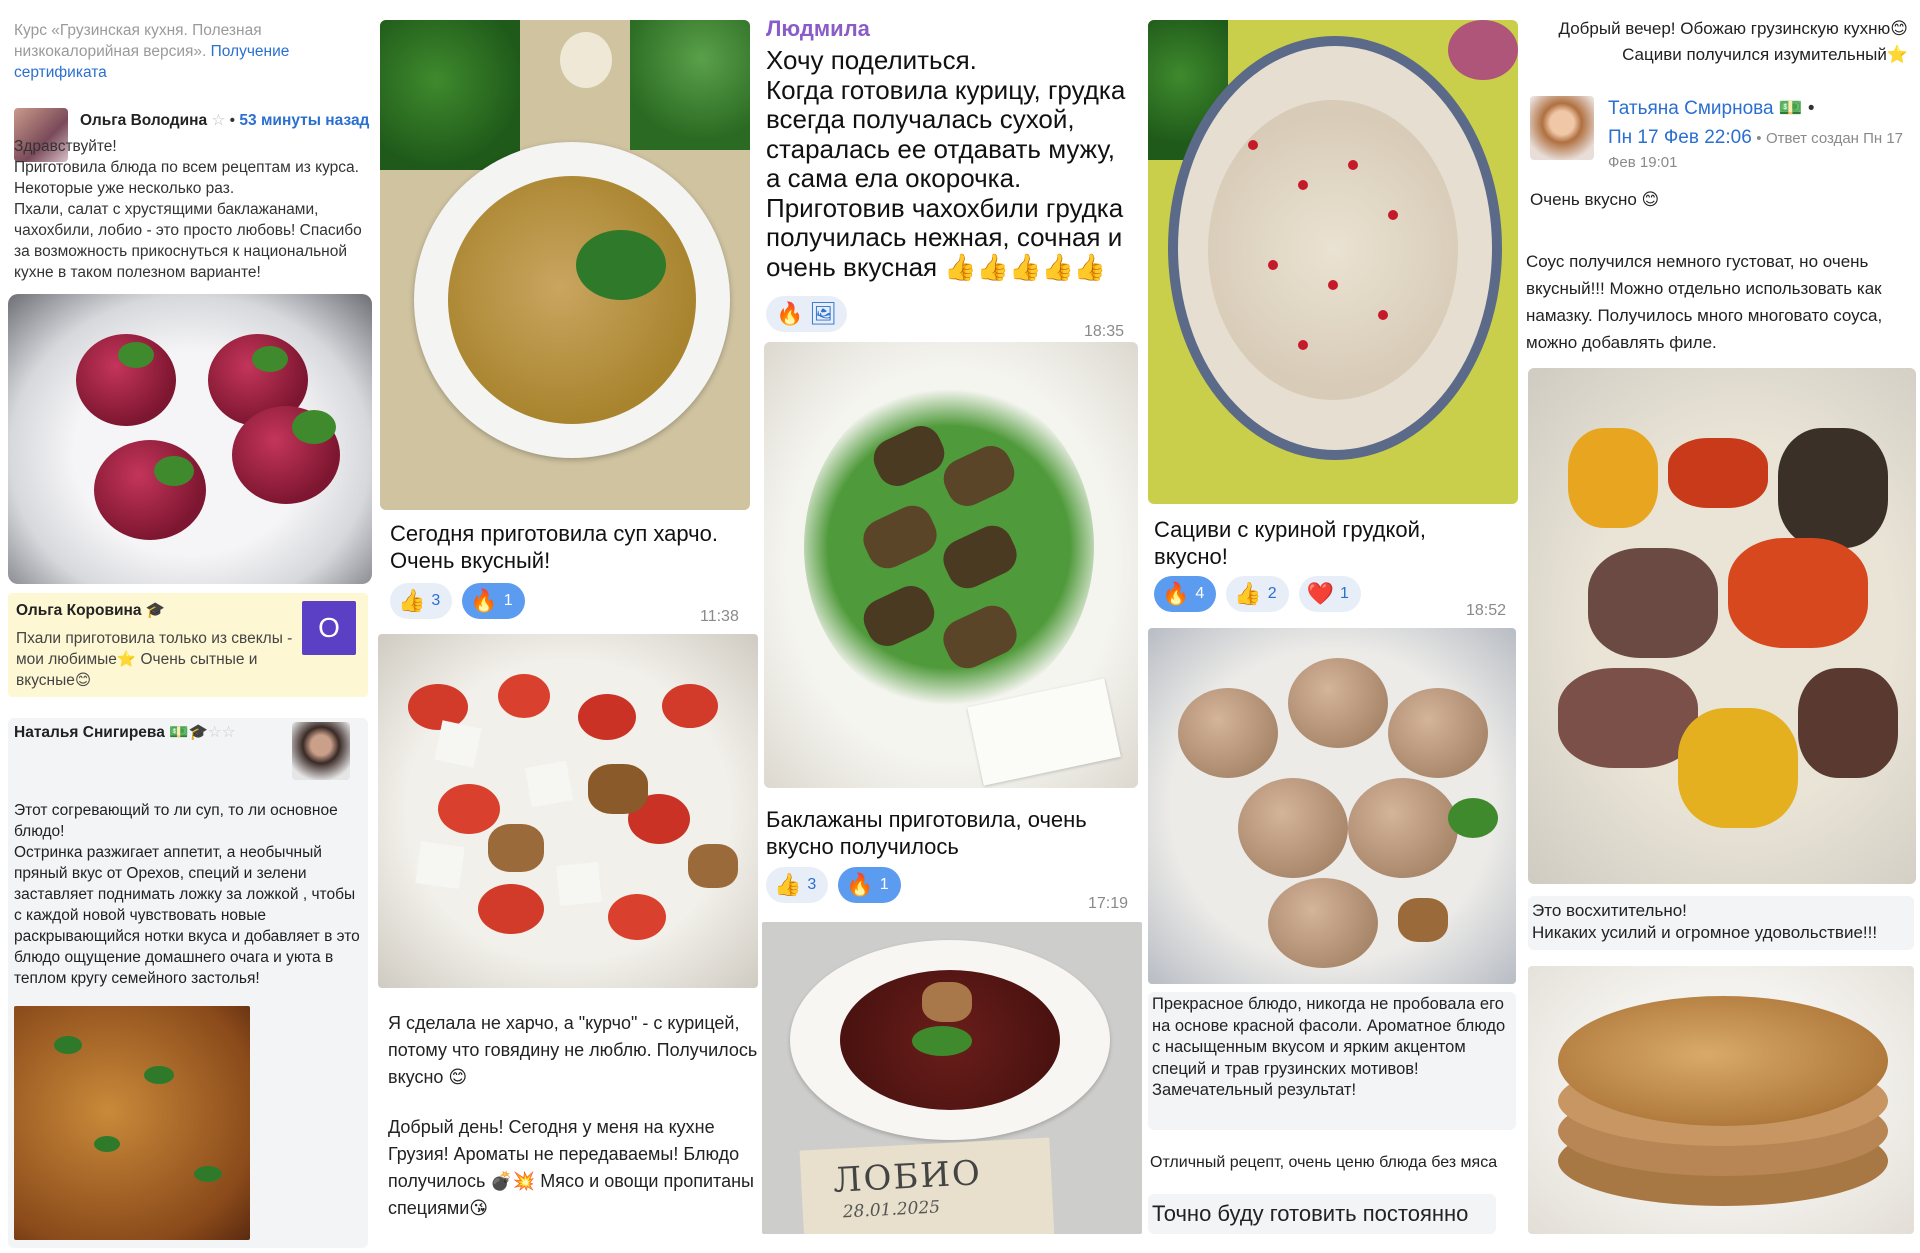 The image size is (1920, 1253). Describe the element at coordinates (218, 120) in the screenshot. I see `star-icon: ☆` at that location.